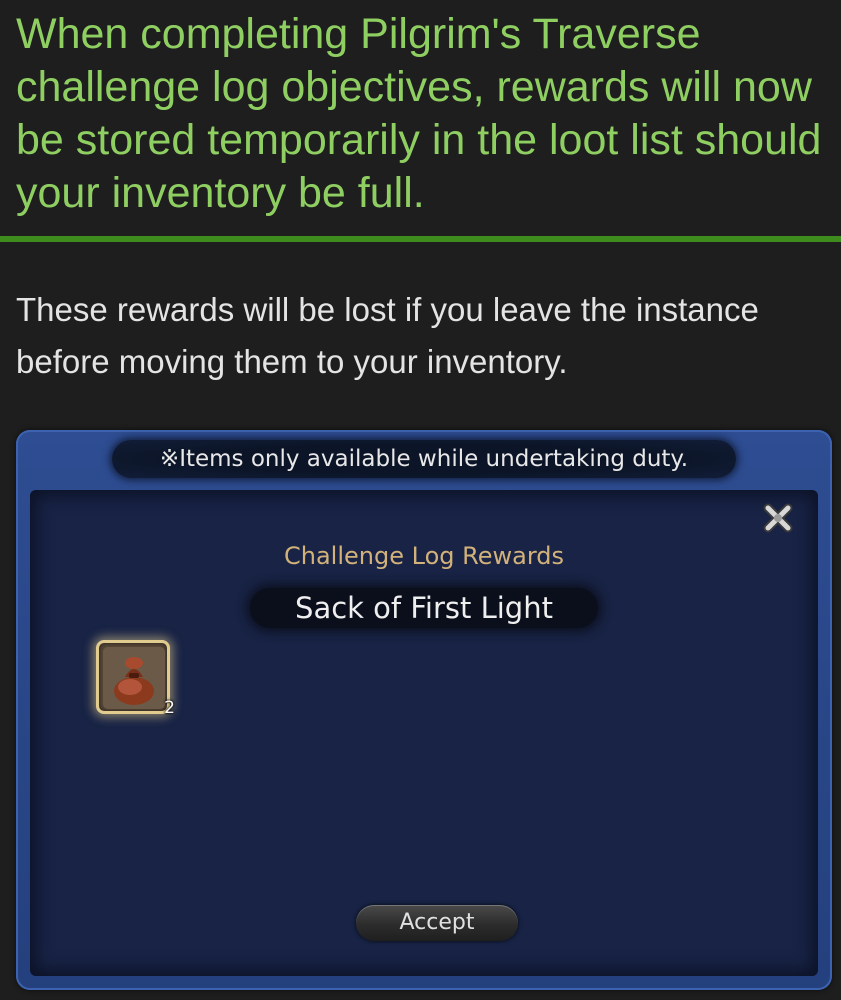 The image size is (841, 1000). Describe the element at coordinates (424, 608) in the screenshot. I see `item-name: Sack of First Light` at that location.